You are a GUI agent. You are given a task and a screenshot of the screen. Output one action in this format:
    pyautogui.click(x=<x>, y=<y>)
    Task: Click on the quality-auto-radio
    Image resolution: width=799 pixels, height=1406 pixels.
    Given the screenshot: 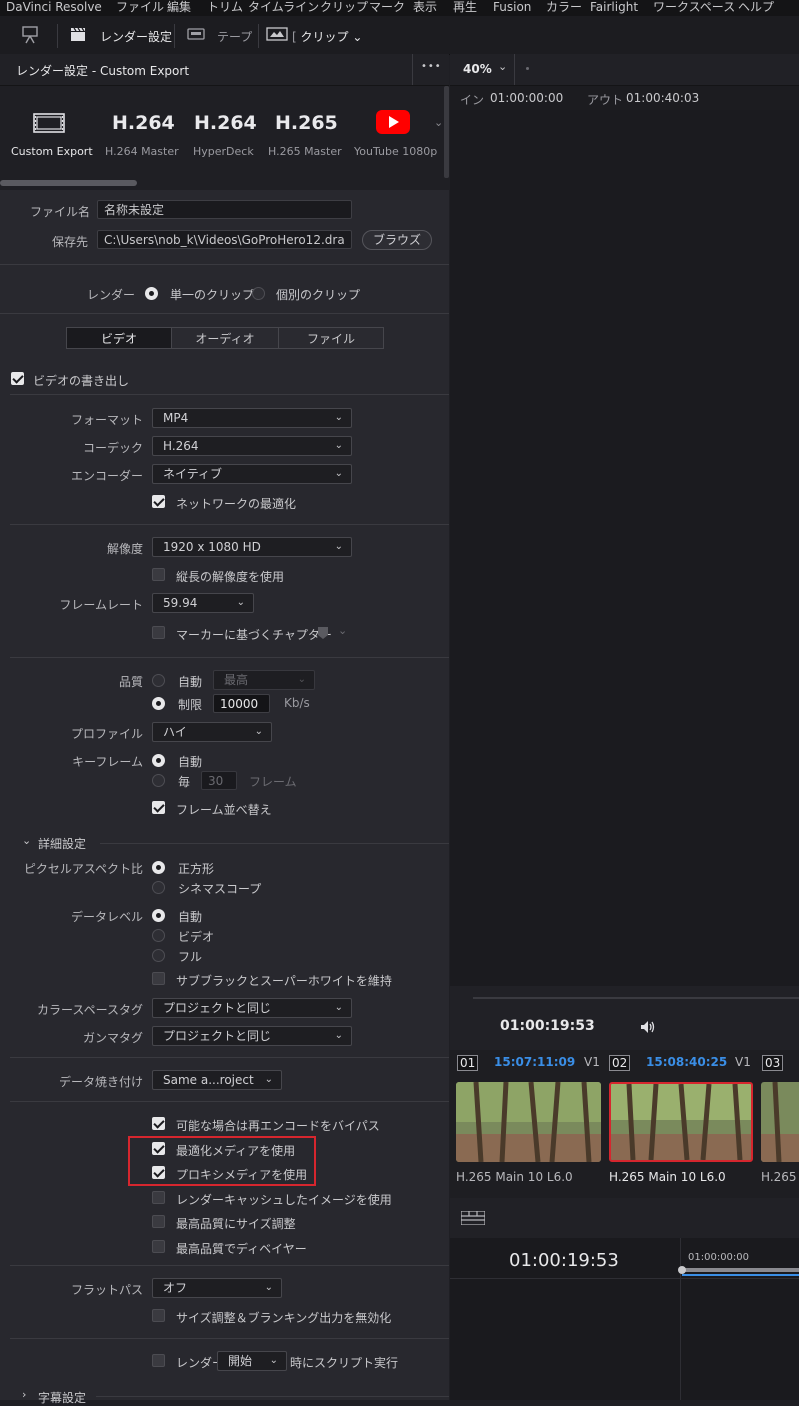 What is the action you would take?
    pyautogui.click(x=158, y=680)
    